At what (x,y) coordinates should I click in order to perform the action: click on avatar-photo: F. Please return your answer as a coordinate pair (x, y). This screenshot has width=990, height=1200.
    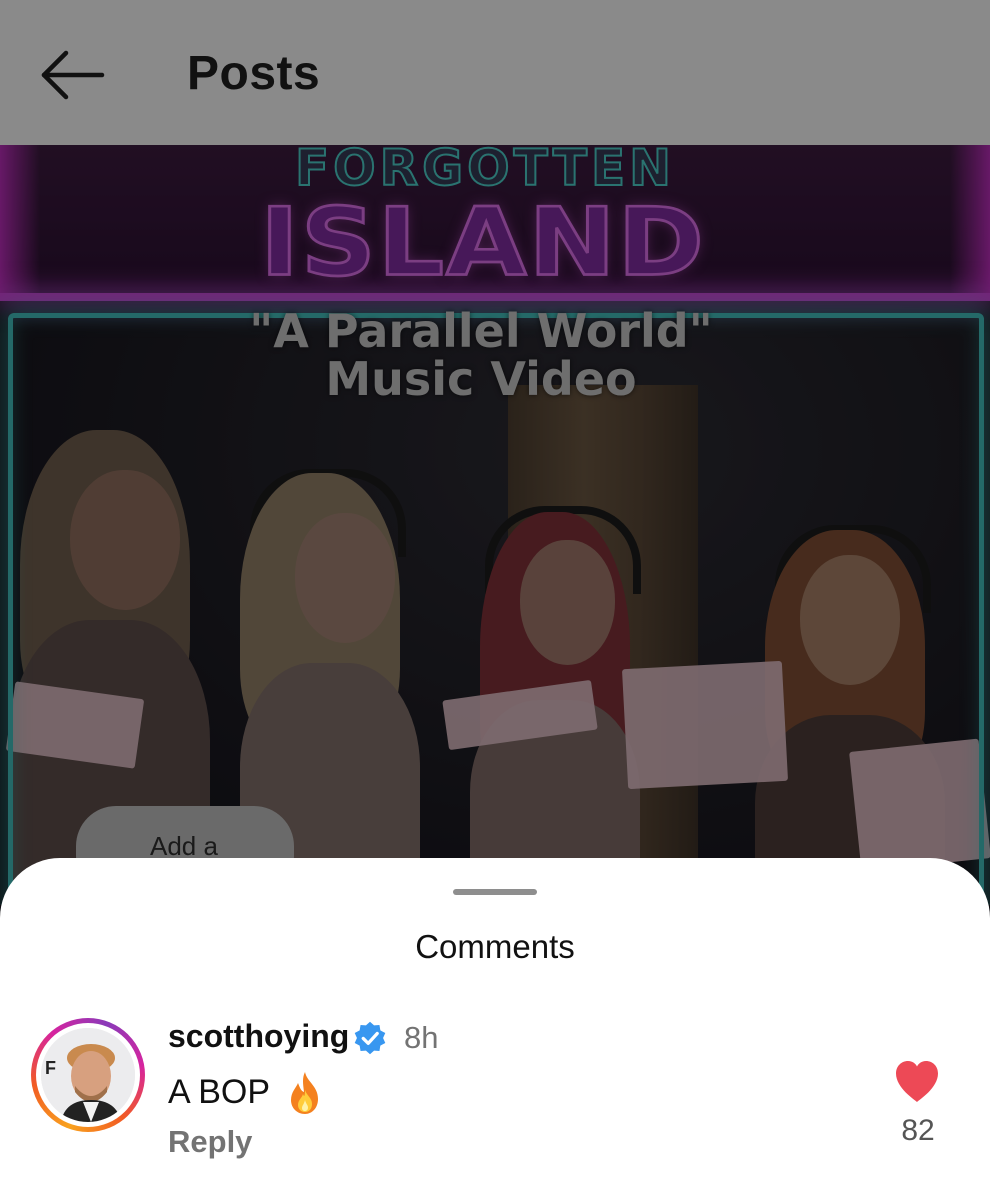
    Looking at the image, I should click on (88, 1075).